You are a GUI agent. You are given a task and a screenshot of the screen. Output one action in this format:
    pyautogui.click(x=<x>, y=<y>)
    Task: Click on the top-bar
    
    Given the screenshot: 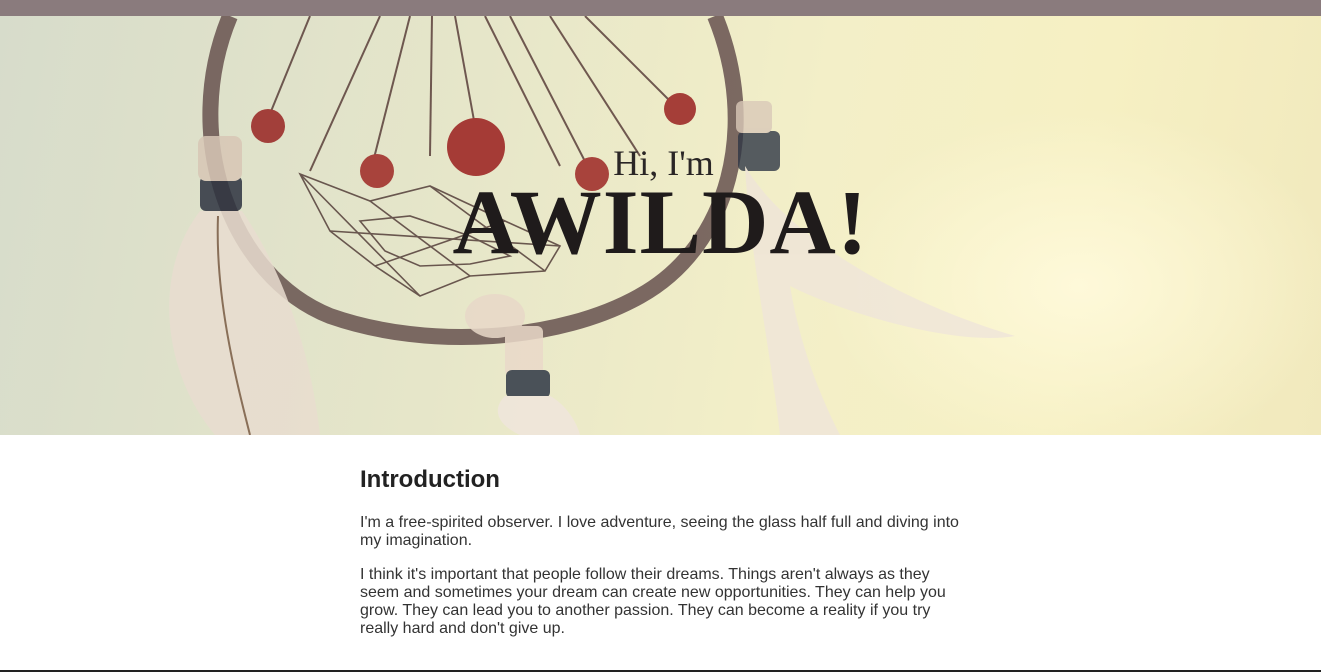 What is the action you would take?
    pyautogui.click(x=660, y=8)
    